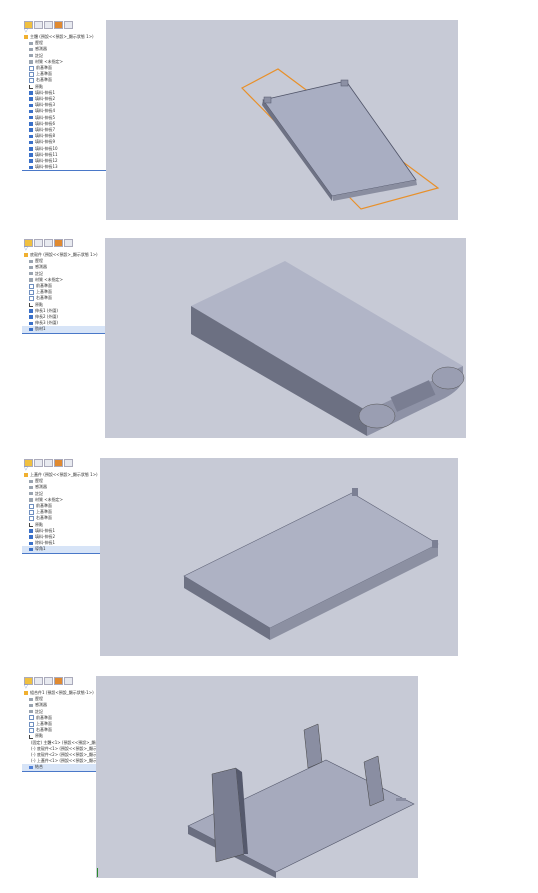 Image resolution: width=538 pixels, height=893 pixels. What do you see at coordinates (61, 475) in the screenshot?
I see `tree-node: 上蓋件 (預設<<預設>_顯示狀態 1>)` at bounding box center [61, 475].